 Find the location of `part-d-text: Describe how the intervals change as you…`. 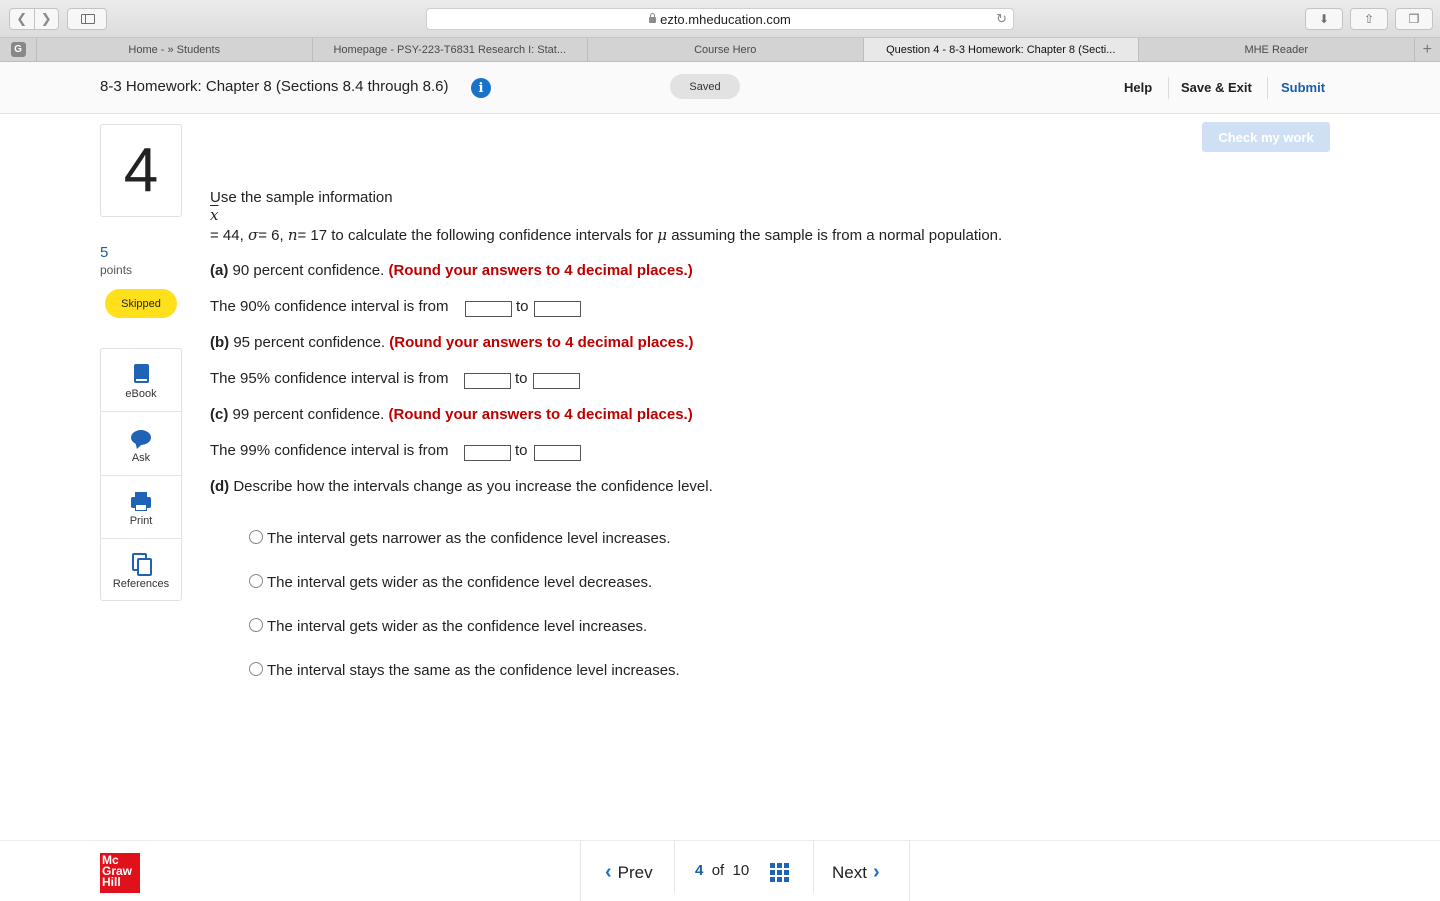

part-d-text: Describe how the intervals change as you… is located at coordinates (471, 486).